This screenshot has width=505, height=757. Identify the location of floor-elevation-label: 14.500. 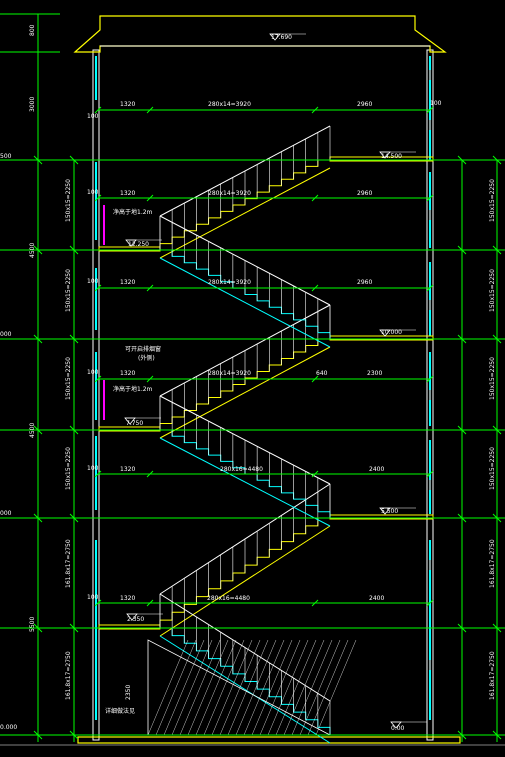
(391, 156).